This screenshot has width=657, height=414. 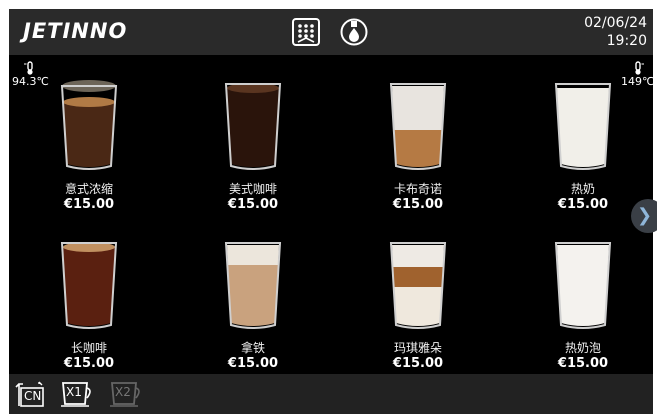 I want to click on top-bar: JETINNO 02/06/24 19:20, so click(x=331, y=32).